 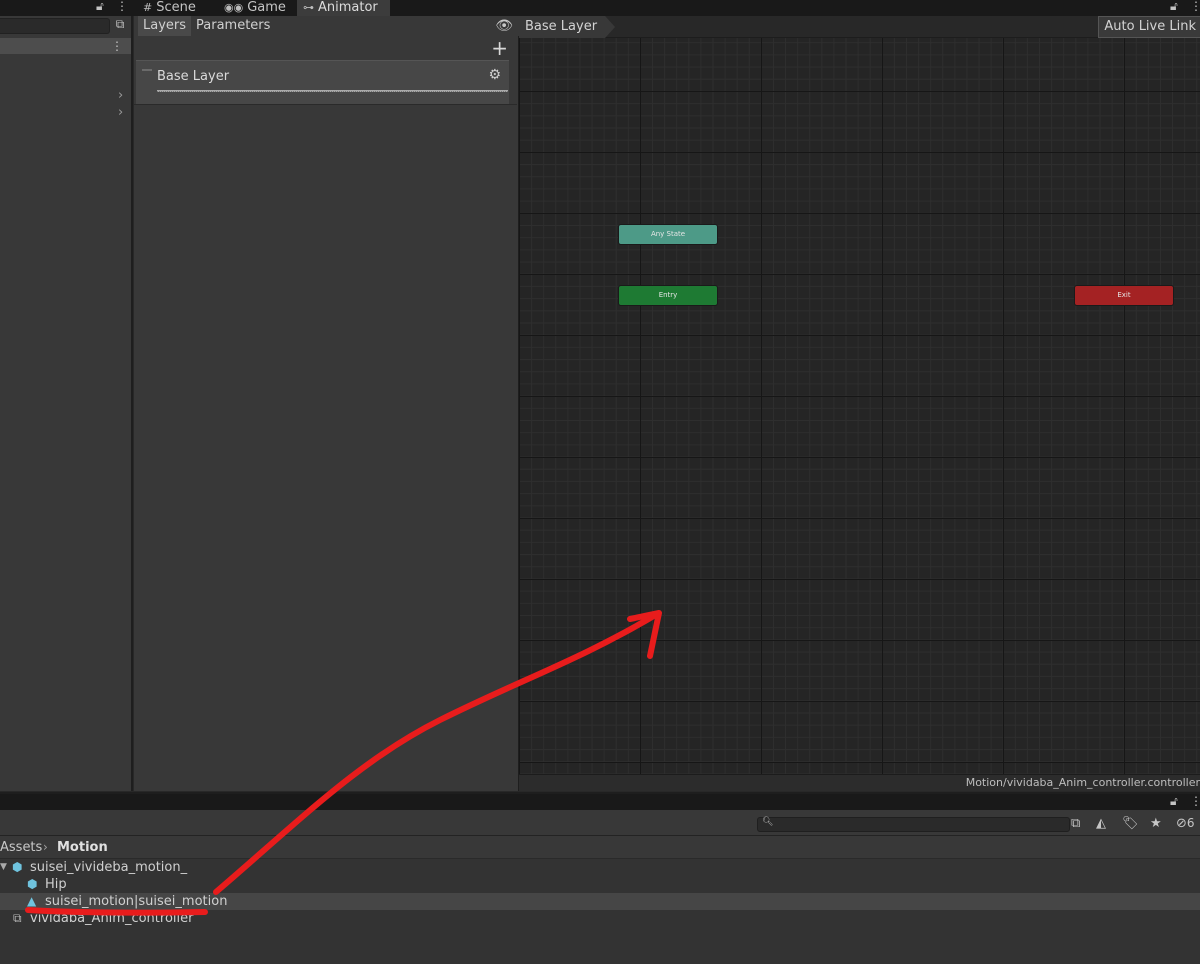 What do you see at coordinates (600, 823) in the screenshot?
I see `project-toolbar: 🔍︎ ⧉ ◭ 🏷︎ ★ ⊘6` at bounding box center [600, 823].